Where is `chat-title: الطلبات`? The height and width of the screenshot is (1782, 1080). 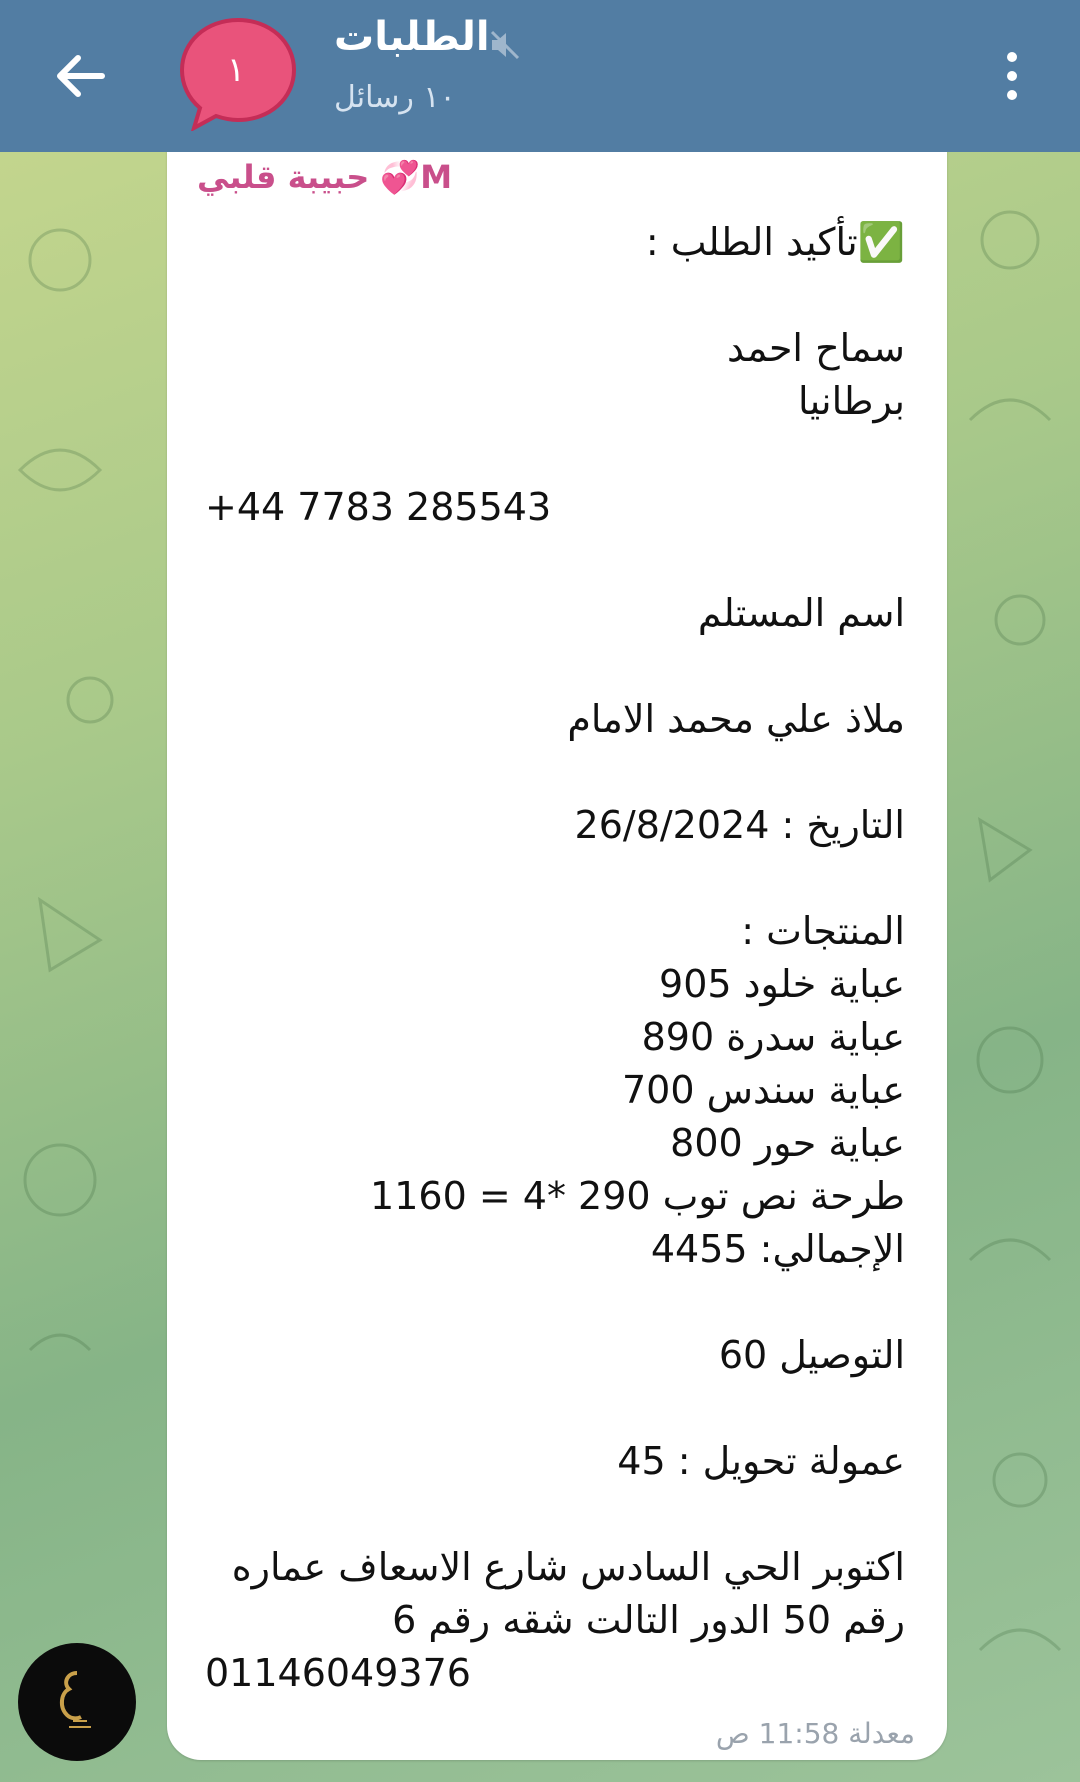 chat-title: الطلبات is located at coordinates (412, 37).